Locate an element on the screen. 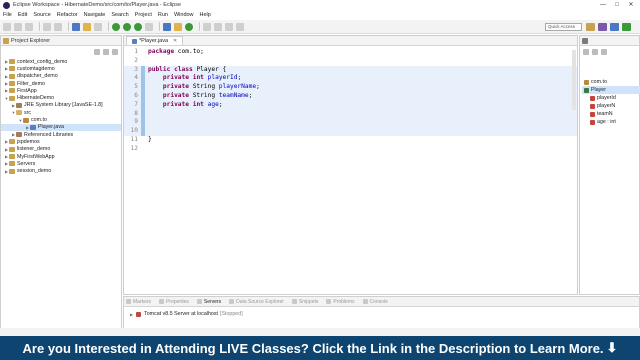 This screenshot has width=640, height=360. outline-item-label: com.to is located at coordinates (599, 82).